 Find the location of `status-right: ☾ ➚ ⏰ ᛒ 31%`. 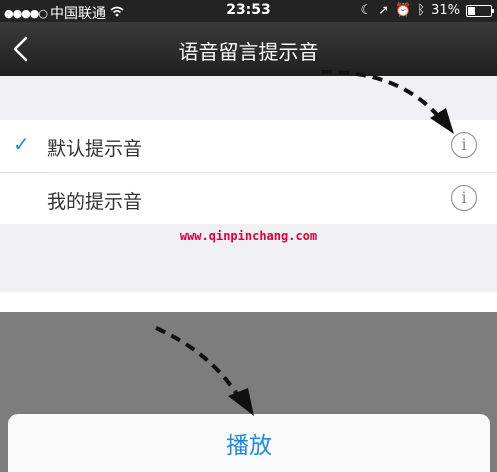

status-right: ☾ ➚ ⏰ ᛒ 31% is located at coordinates (427, 10).